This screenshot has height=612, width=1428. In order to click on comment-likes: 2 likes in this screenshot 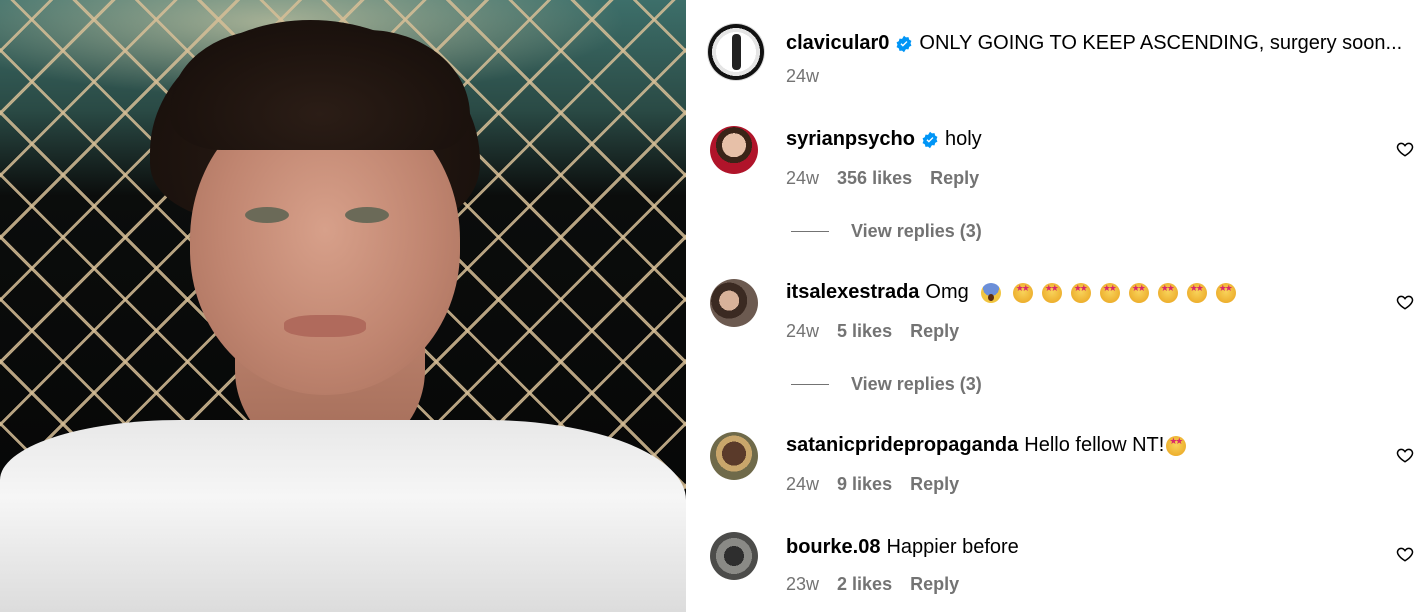, I will do `click(864, 584)`.